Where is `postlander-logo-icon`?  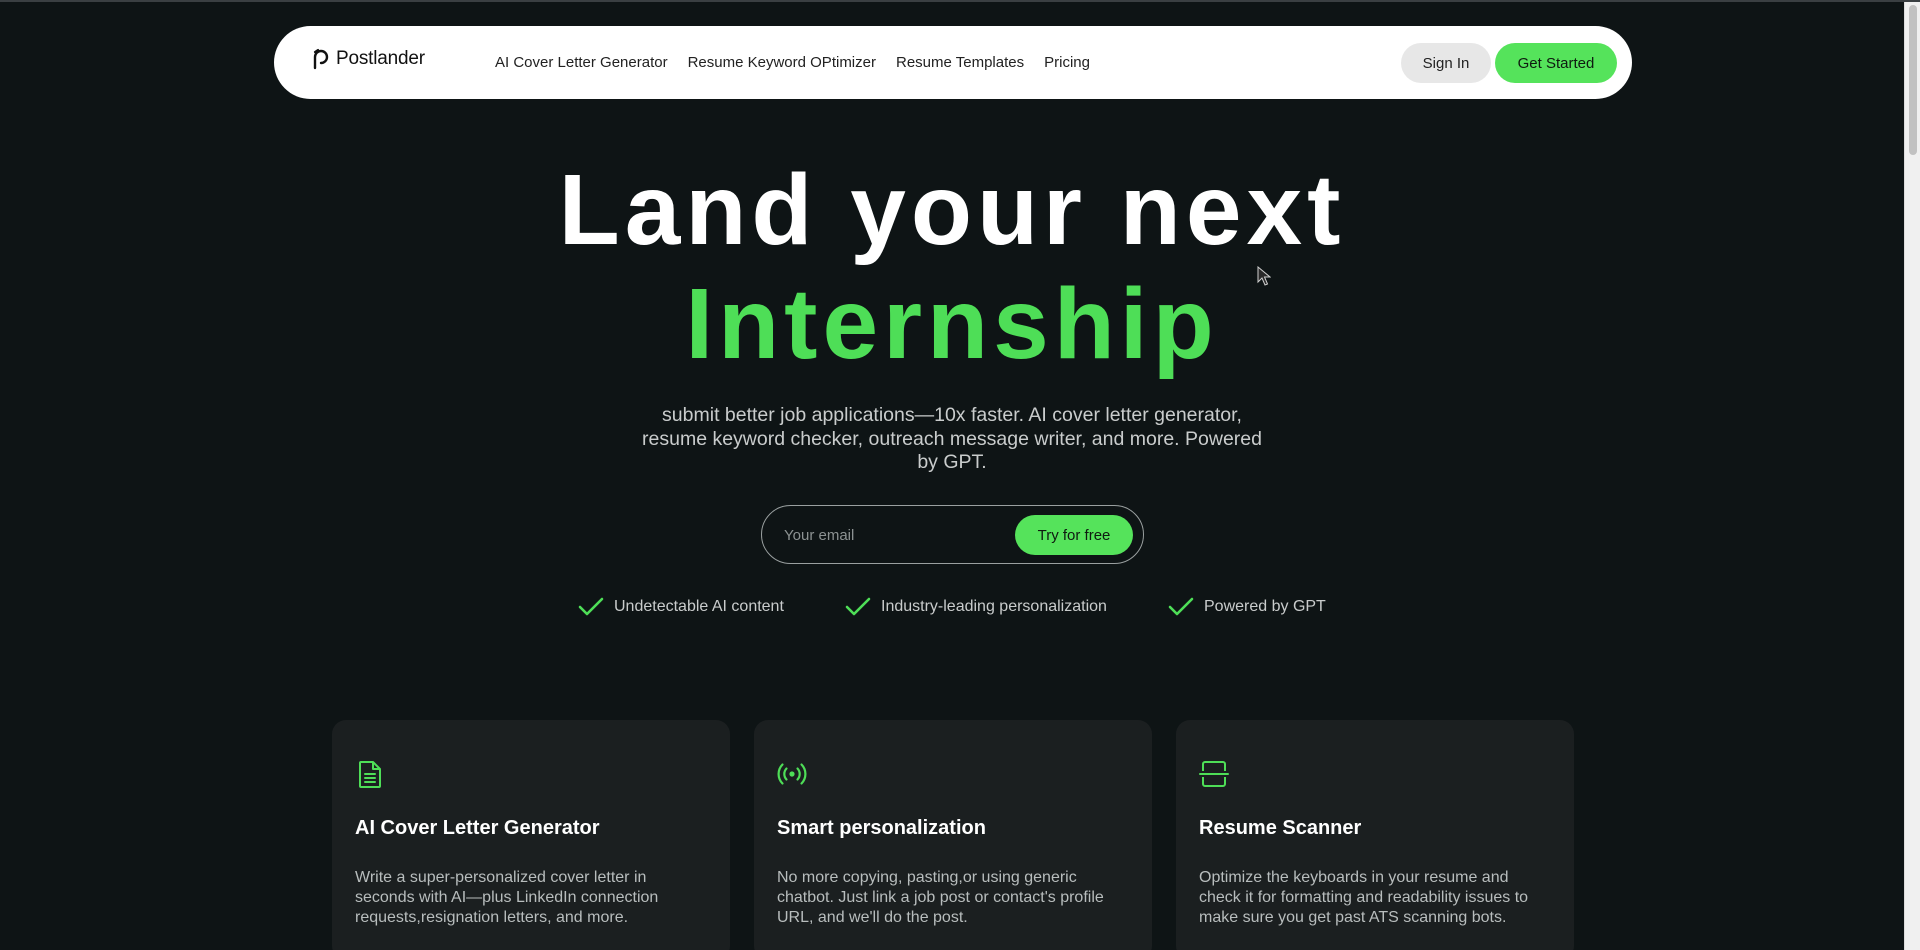
postlander-logo-icon is located at coordinates (321, 59).